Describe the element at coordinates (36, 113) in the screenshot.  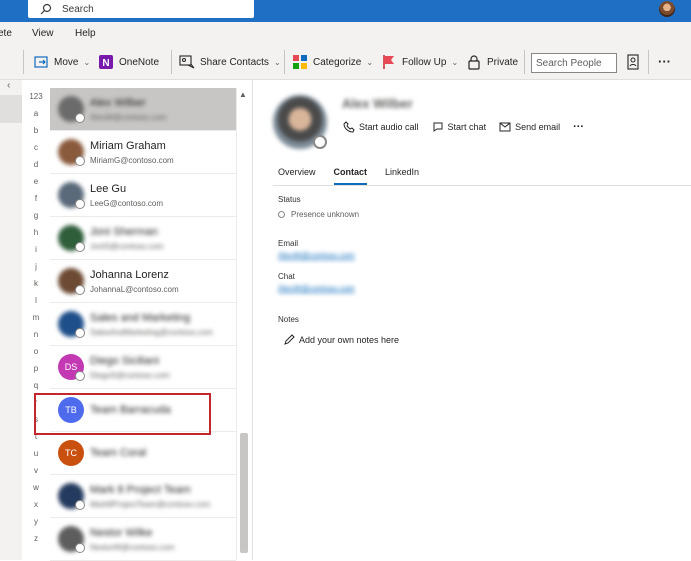
I see `index-letter: a` at that location.